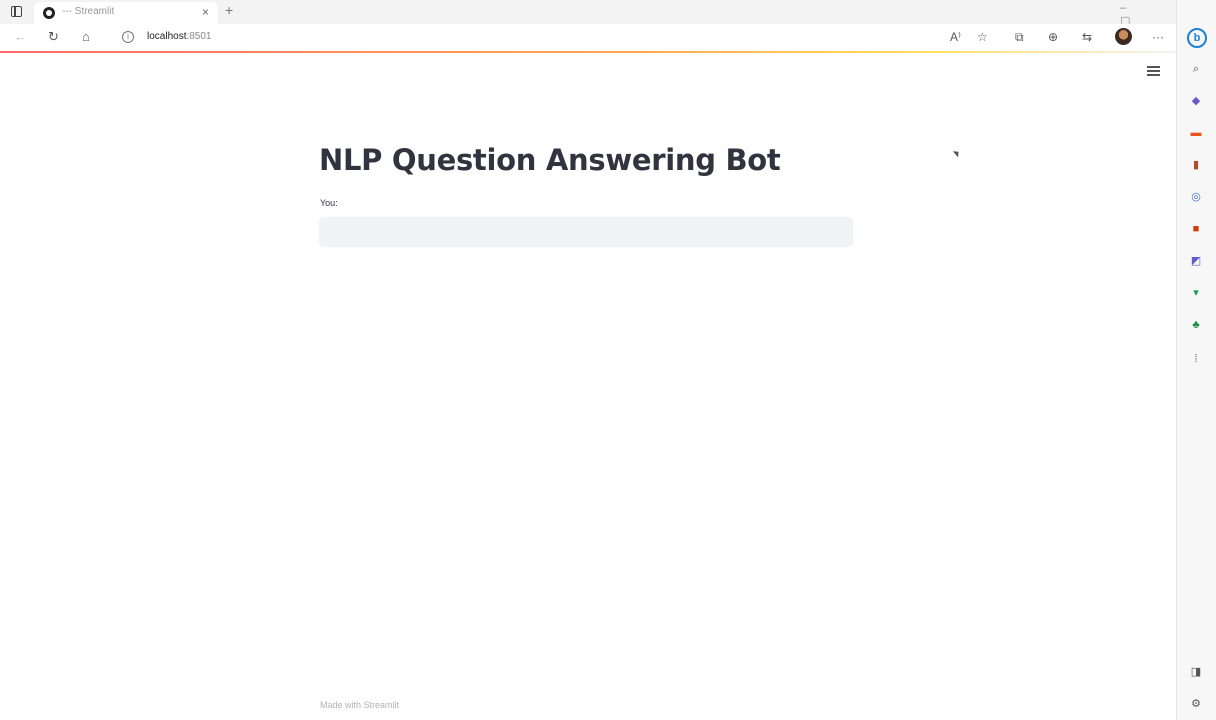  Describe the element at coordinates (1196, 133) in the screenshot. I see `shopping-icon: ▬` at that location.